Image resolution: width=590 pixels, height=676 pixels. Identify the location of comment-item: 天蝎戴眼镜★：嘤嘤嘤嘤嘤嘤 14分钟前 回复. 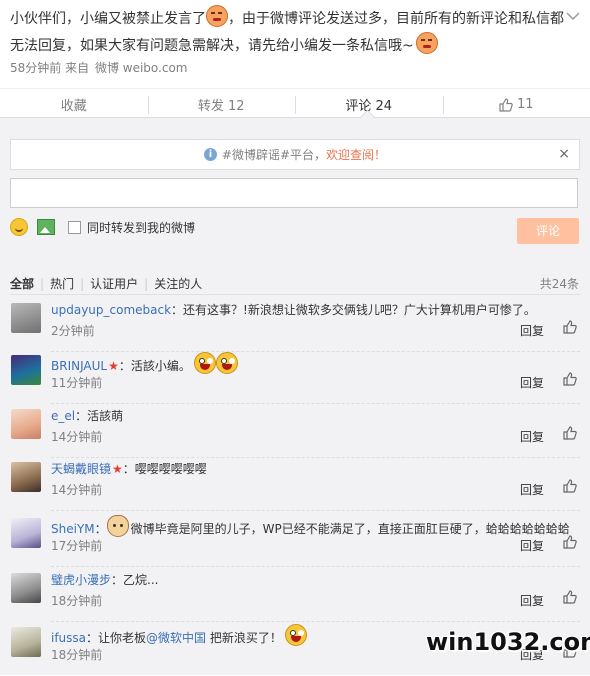
(295, 485).